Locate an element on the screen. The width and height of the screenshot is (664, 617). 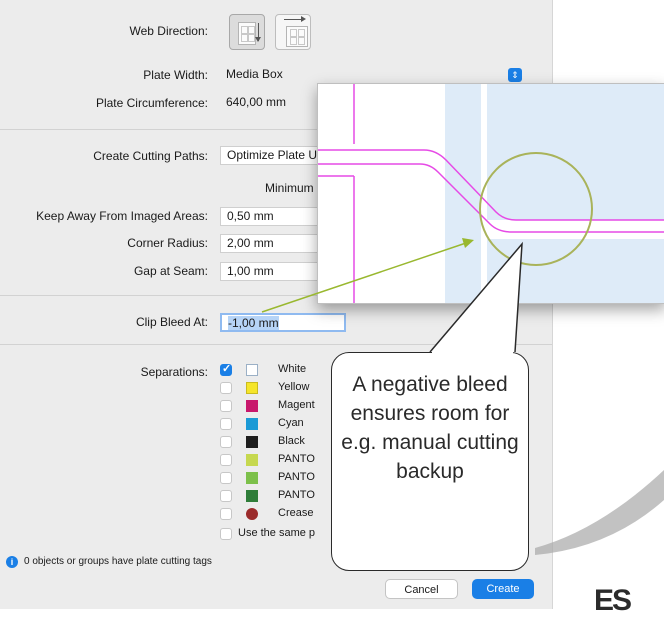
logo-text: ES is located at coordinates (613, 600).